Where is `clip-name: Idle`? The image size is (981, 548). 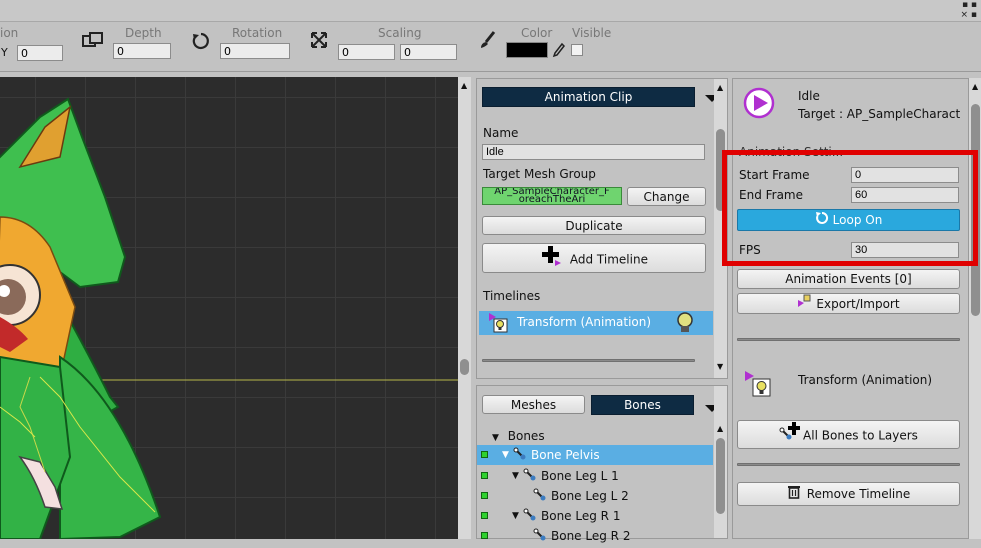 clip-name: Idle is located at coordinates (809, 96).